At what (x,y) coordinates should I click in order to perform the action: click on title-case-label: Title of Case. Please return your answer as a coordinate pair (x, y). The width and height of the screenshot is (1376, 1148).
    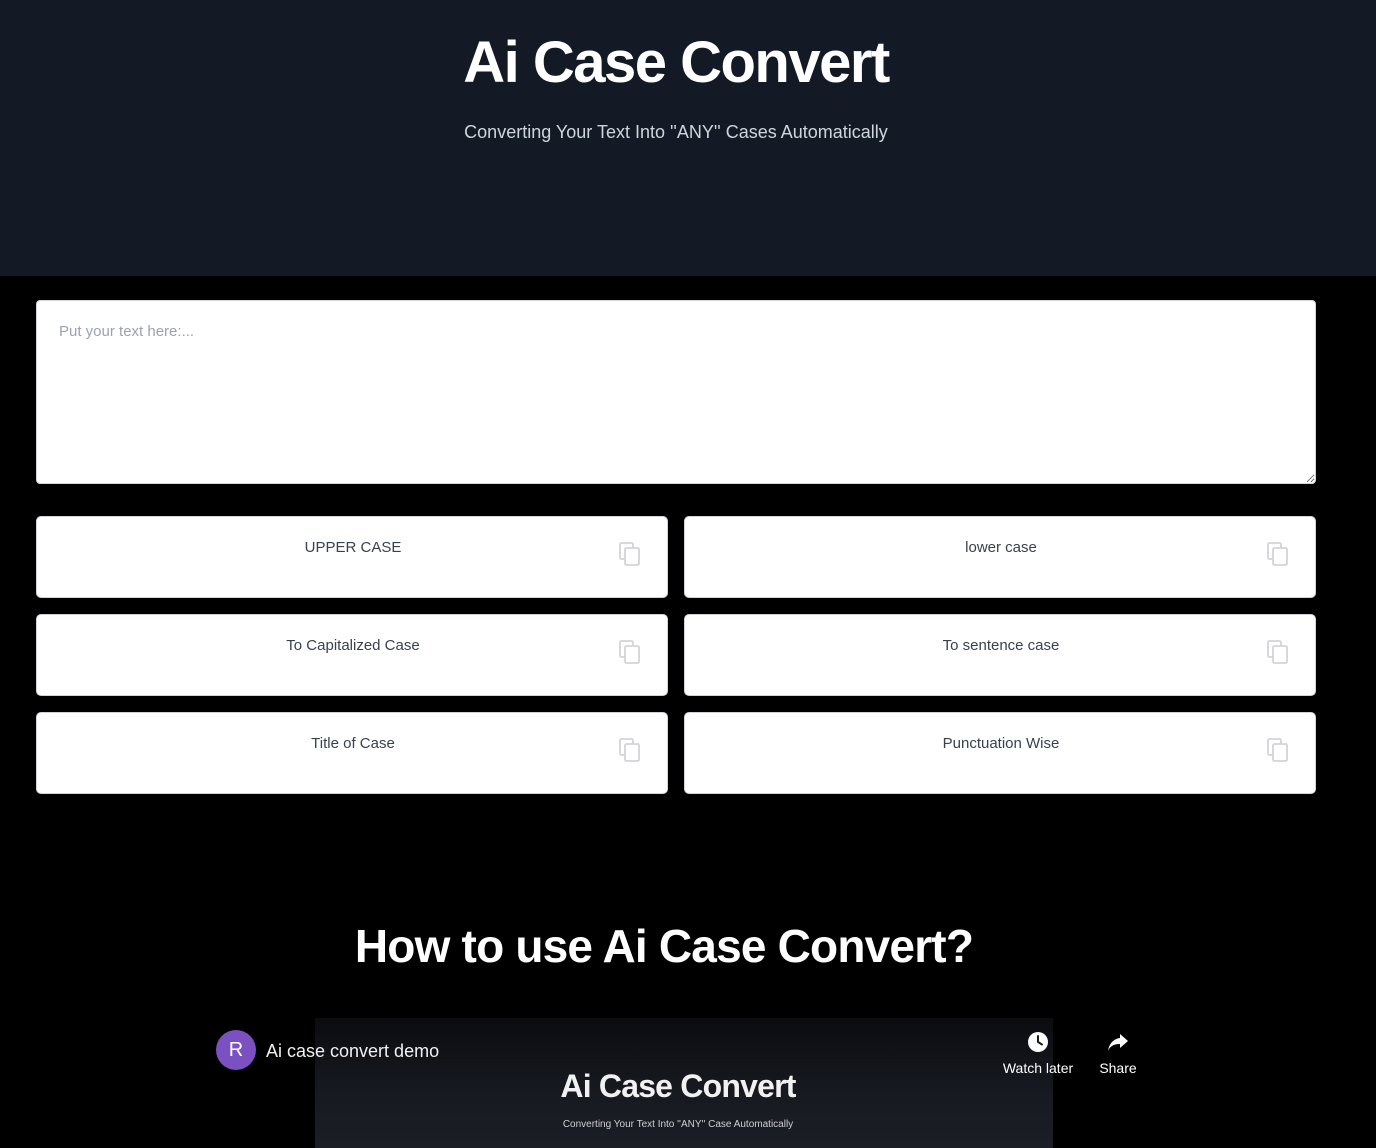
    Looking at the image, I should click on (353, 743).